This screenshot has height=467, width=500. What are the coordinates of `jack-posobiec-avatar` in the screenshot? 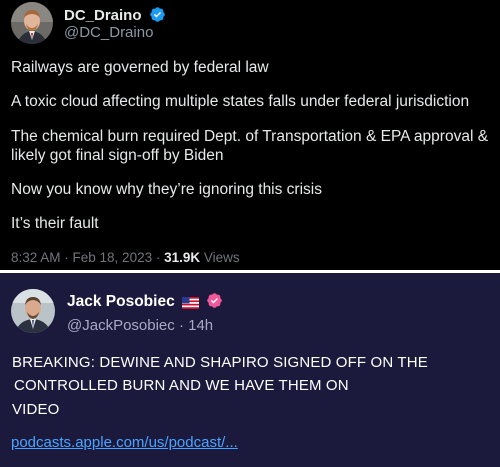 It's located at (33, 311).